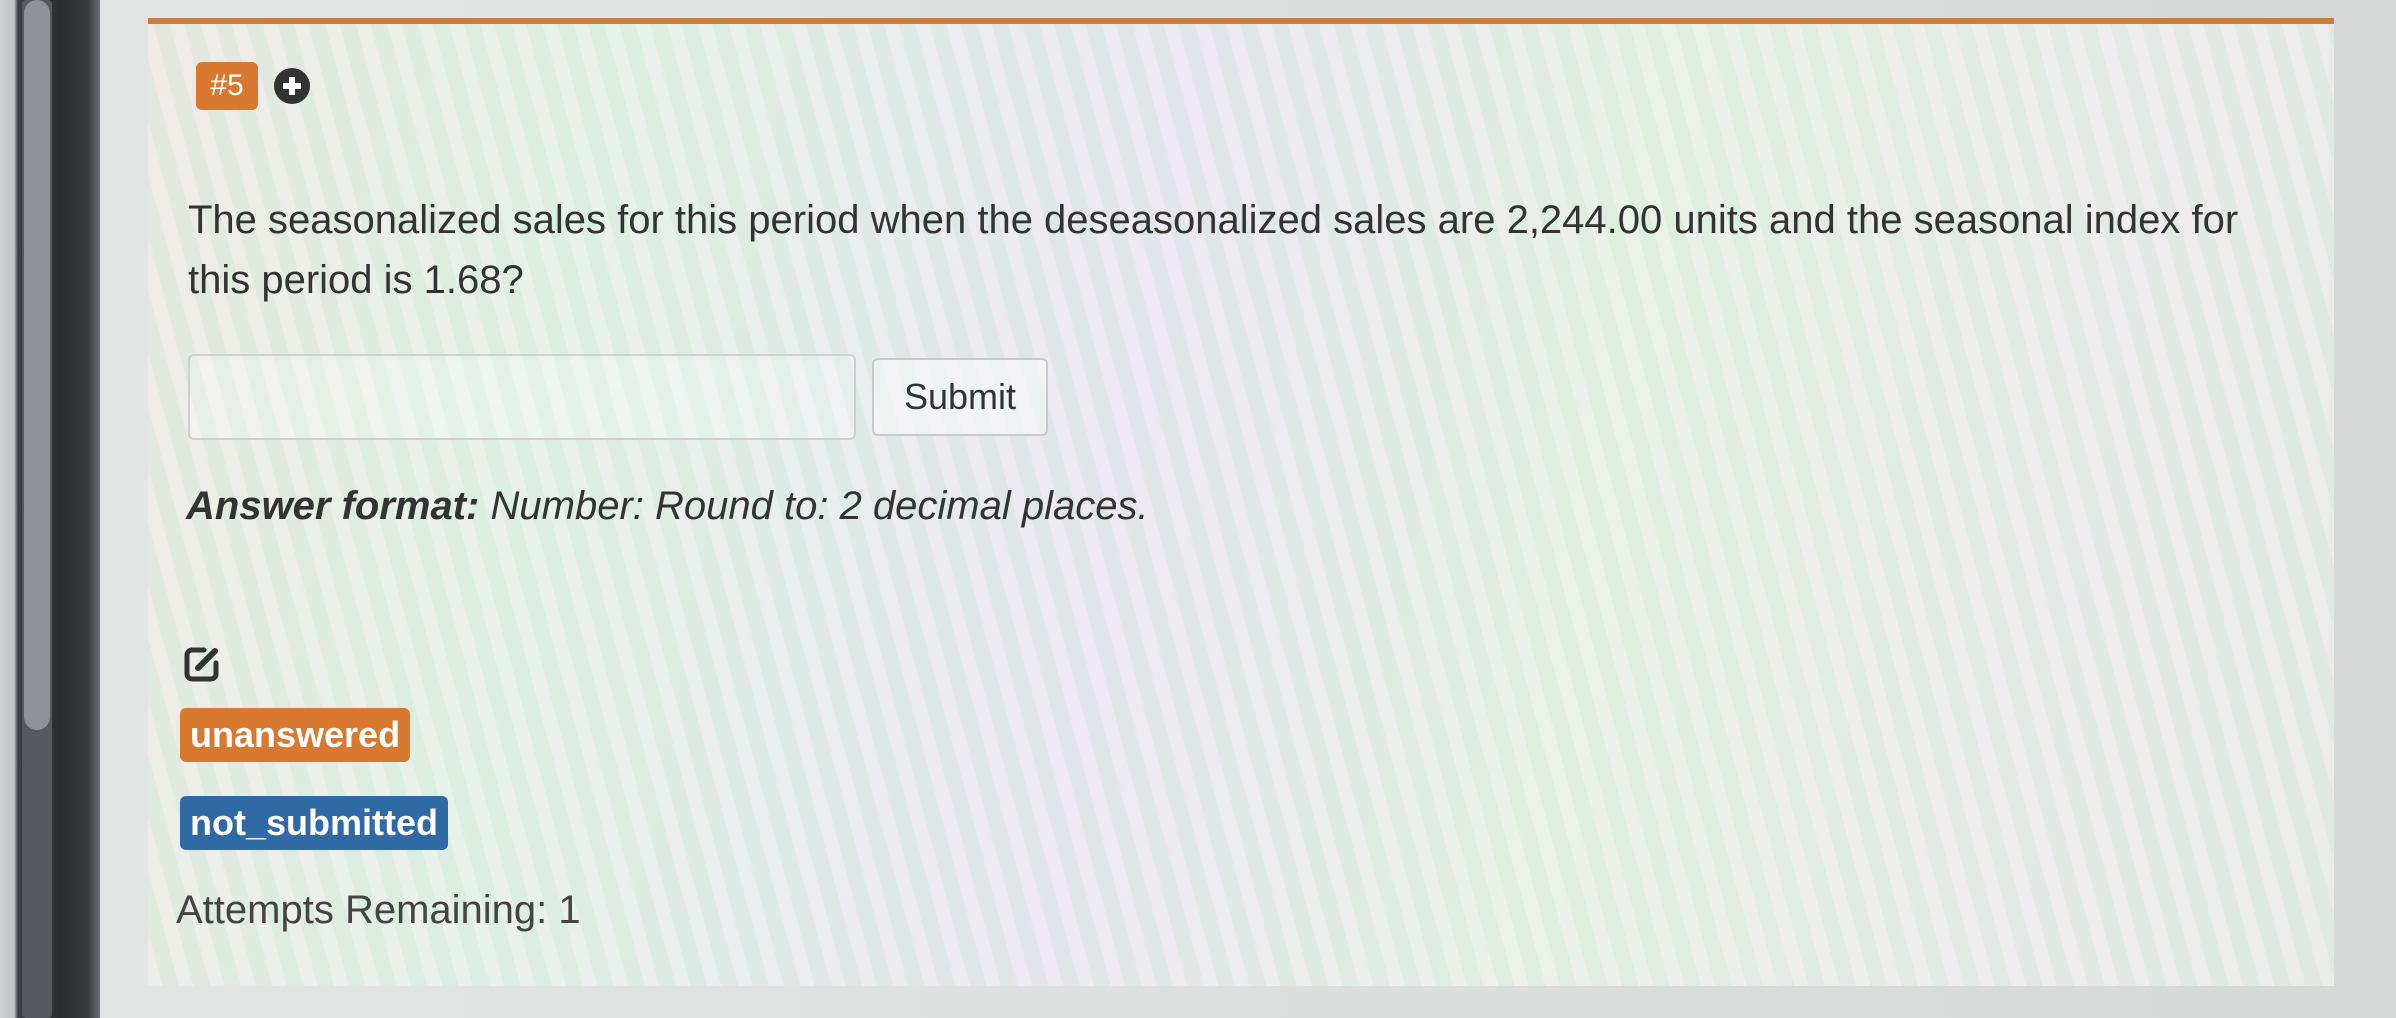 The image size is (2396, 1018). What do you see at coordinates (292, 86) in the screenshot?
I see `plus-circle-icon` at bounding box center [292, 86].